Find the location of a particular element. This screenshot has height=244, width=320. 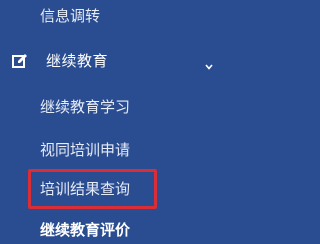

sidebar-item-continuing-education-study: 继续教育学习 is located at coordinates (116, 107).